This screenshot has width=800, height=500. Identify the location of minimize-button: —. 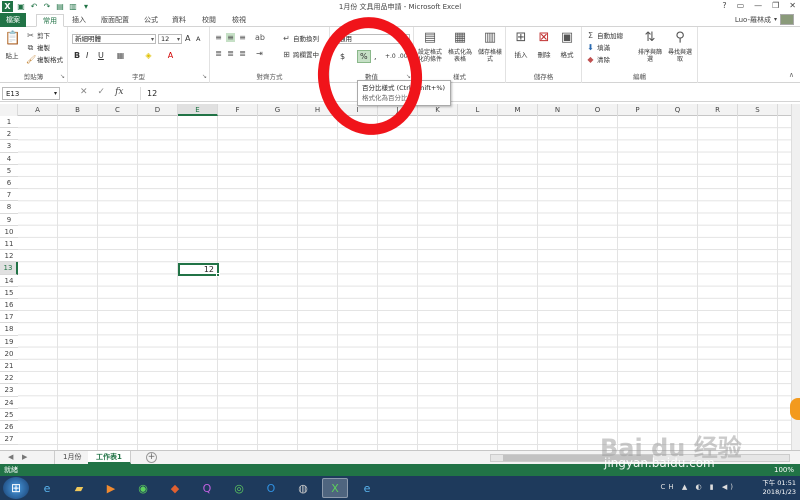
(758, 5).